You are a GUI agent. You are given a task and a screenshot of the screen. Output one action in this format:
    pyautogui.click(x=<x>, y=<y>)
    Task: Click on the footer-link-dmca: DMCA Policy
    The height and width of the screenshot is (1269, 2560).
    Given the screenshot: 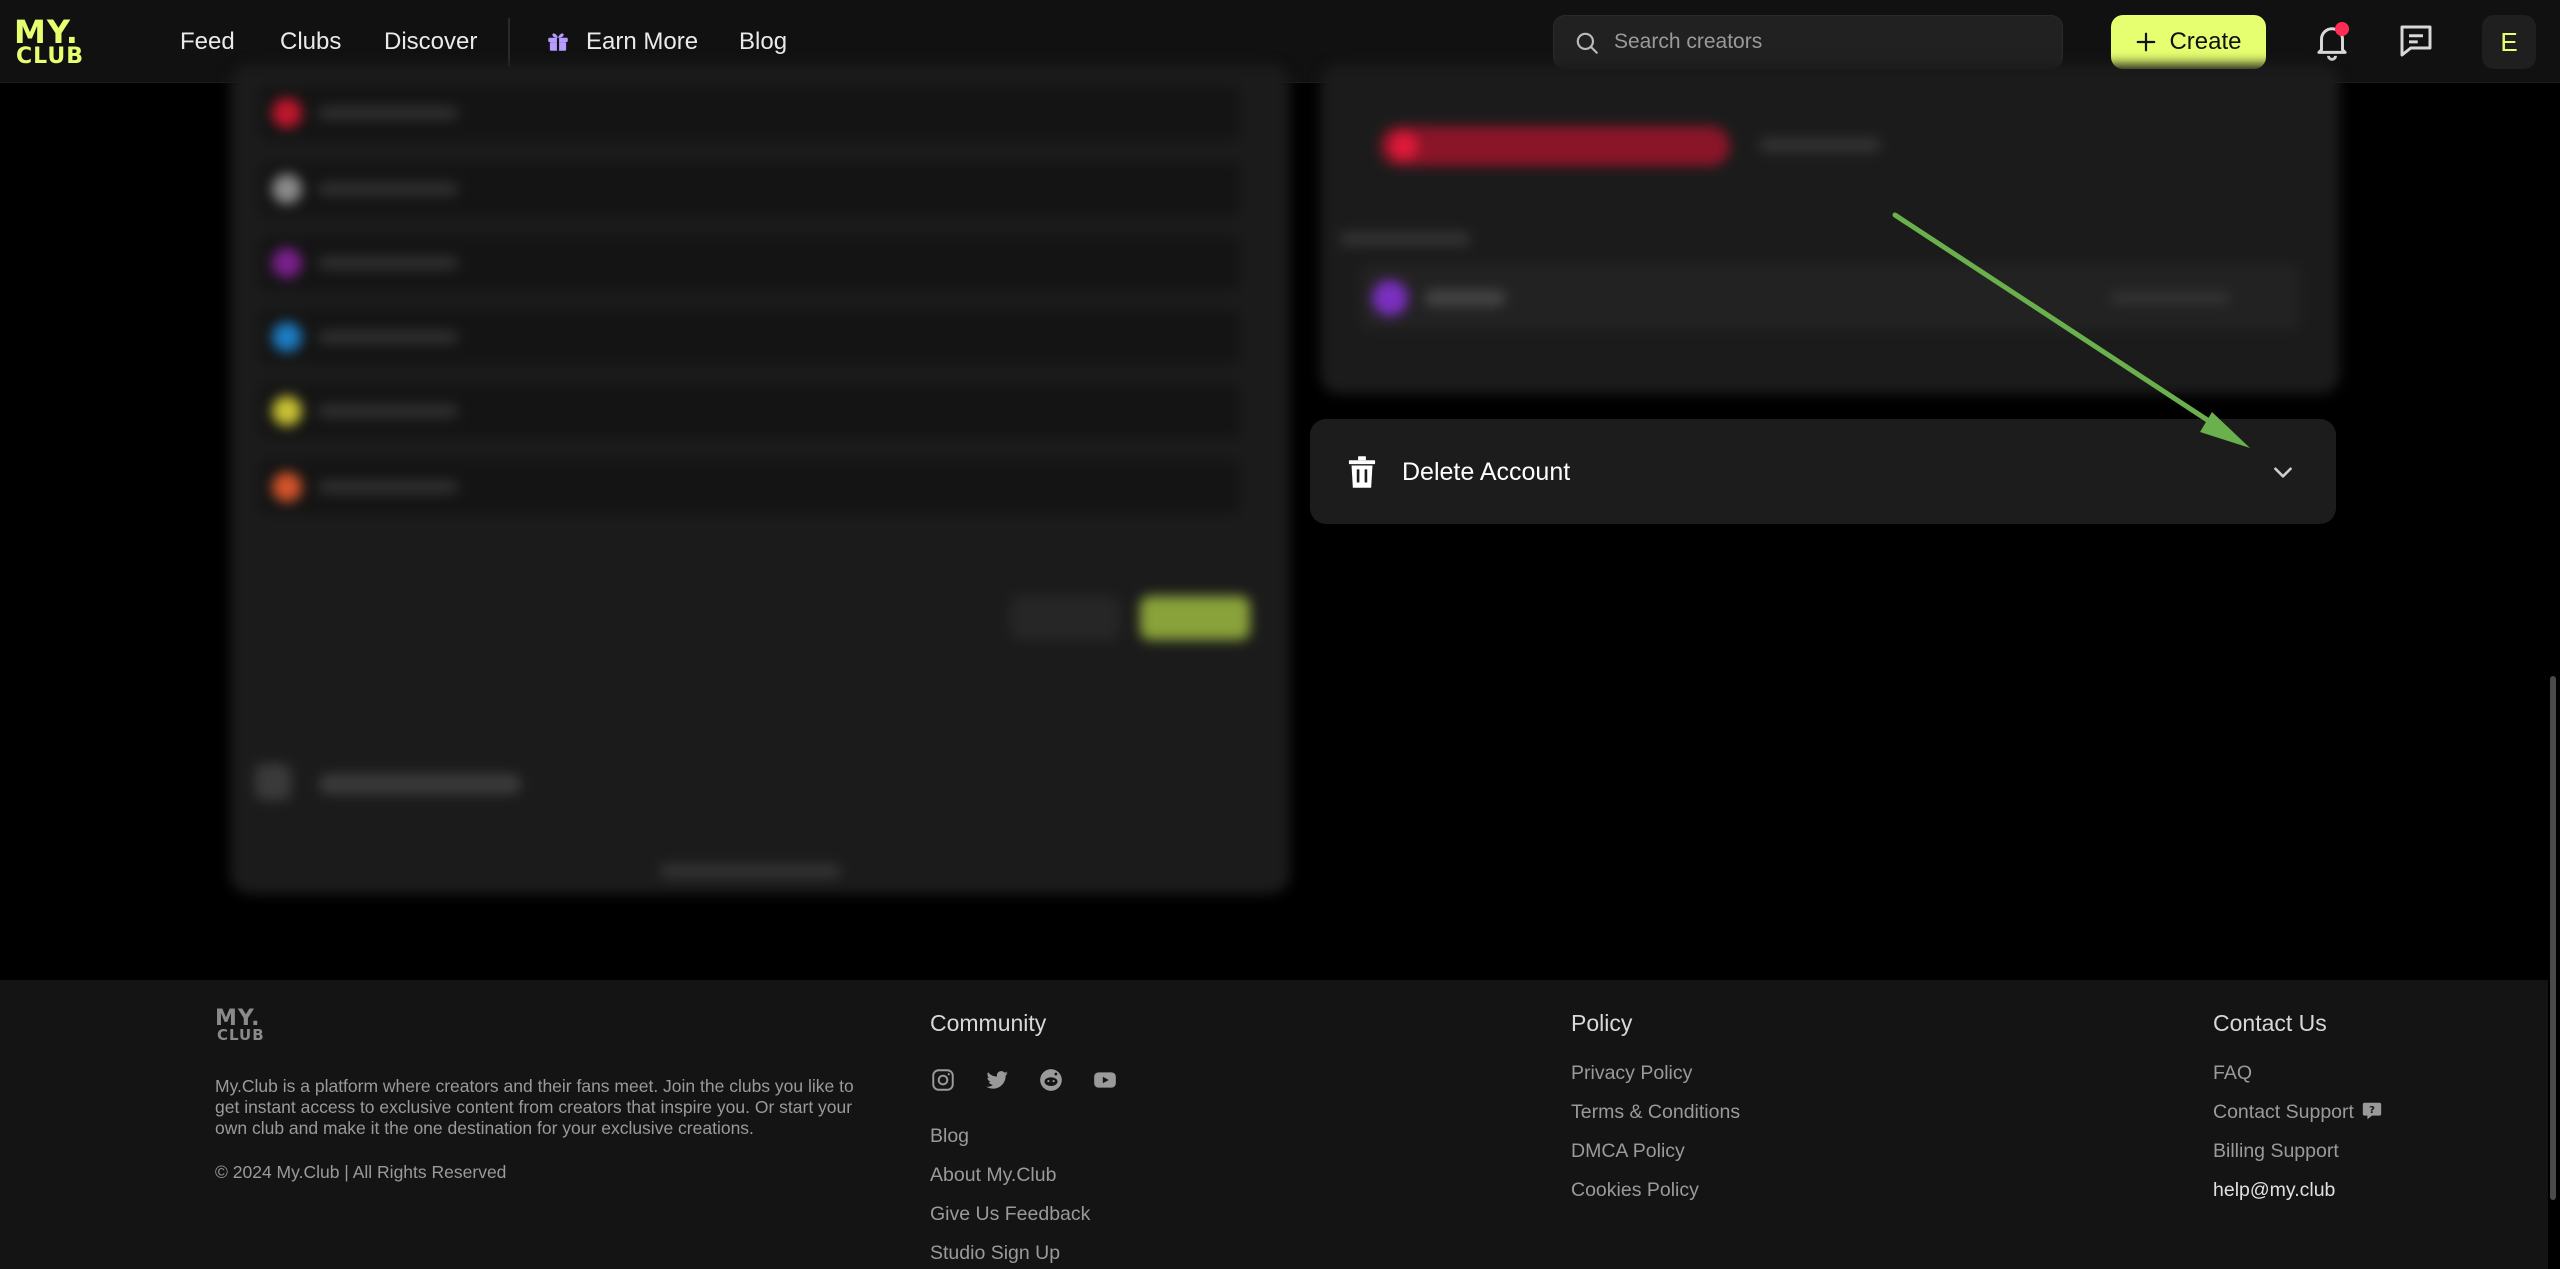 What is the action you would take?
    pyautogui.click(x=1628, y=1151)
    